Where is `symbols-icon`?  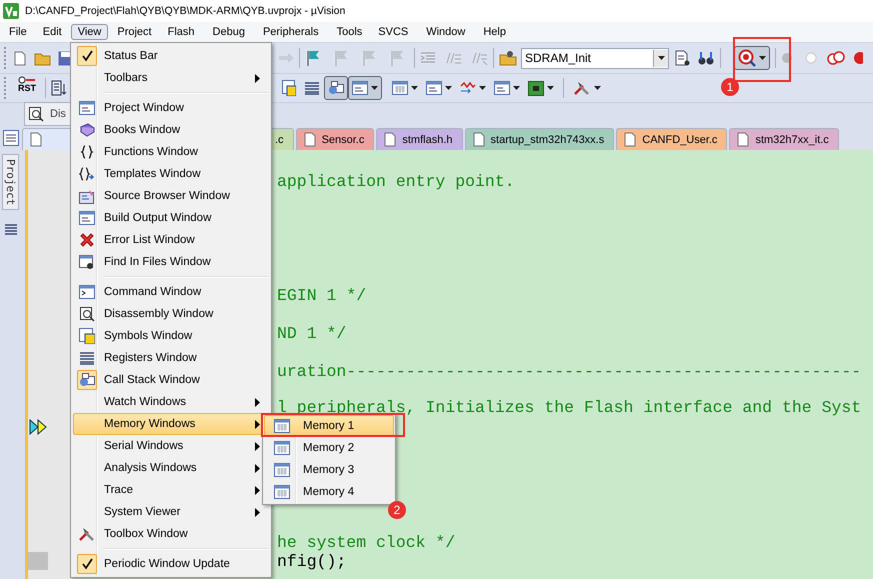
symbols-icon is located at coordinates (289, 88).